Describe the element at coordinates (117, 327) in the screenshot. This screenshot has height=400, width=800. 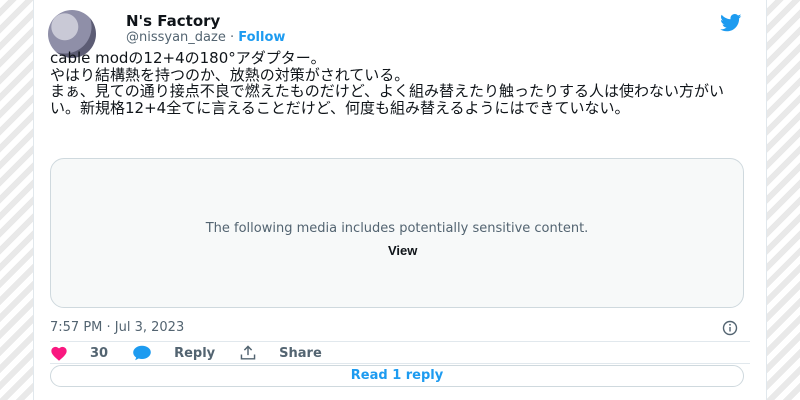
I see `tweet-timestamp: 7:57 PM · Jul 3, 2023` at that location.